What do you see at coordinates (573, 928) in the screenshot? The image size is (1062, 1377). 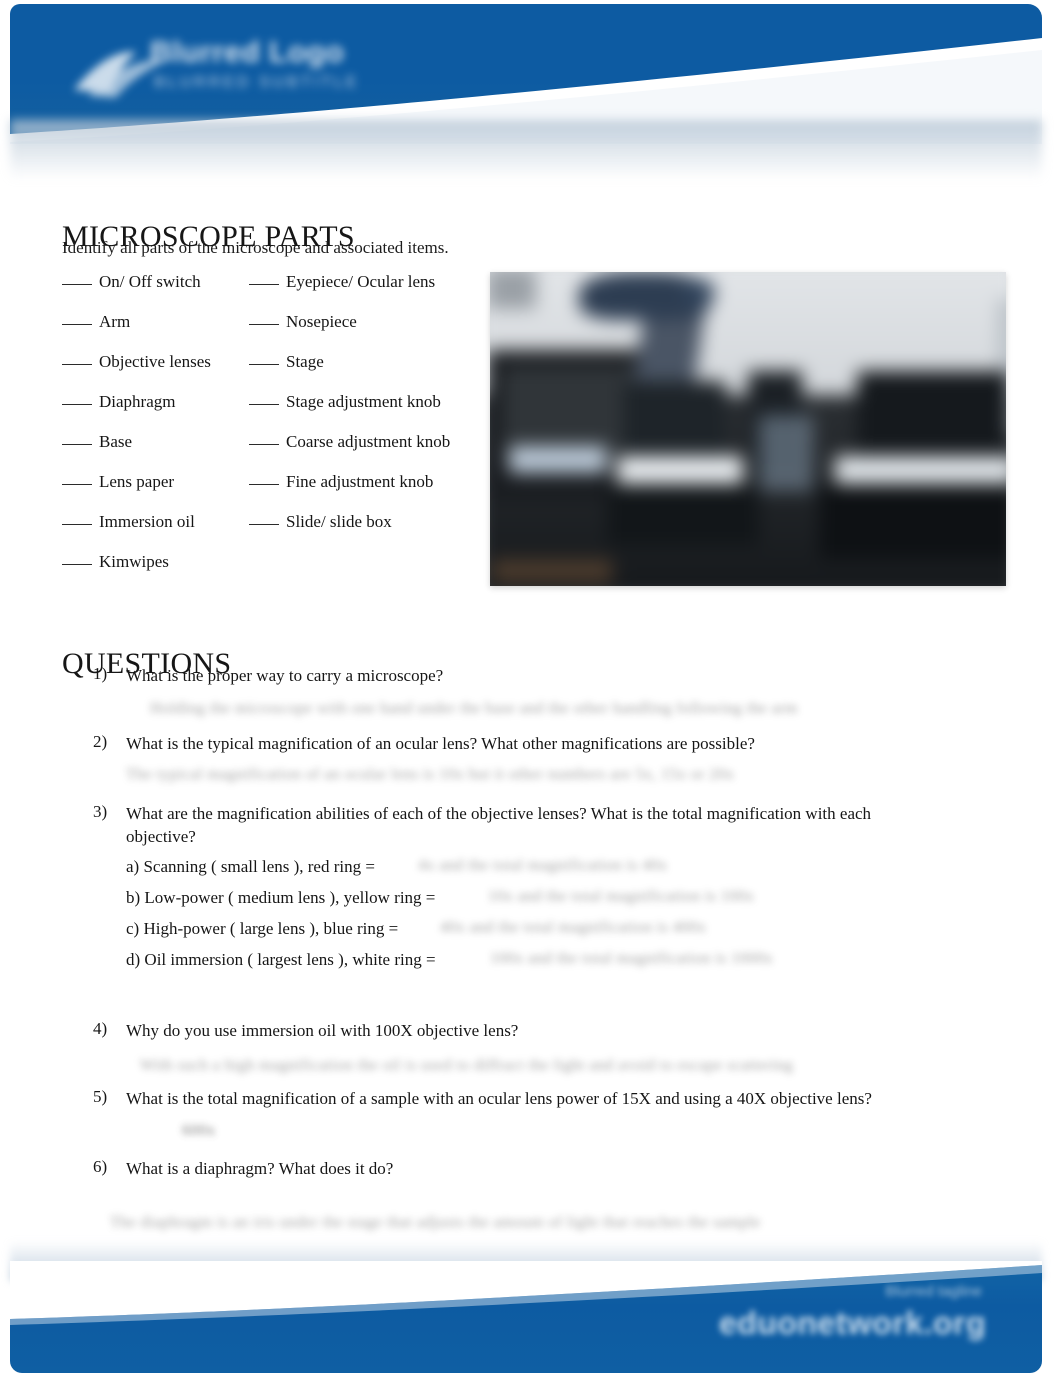 I see `answer-3c: 40x and the total magnification is 400x` at bounding box center [573, 928].